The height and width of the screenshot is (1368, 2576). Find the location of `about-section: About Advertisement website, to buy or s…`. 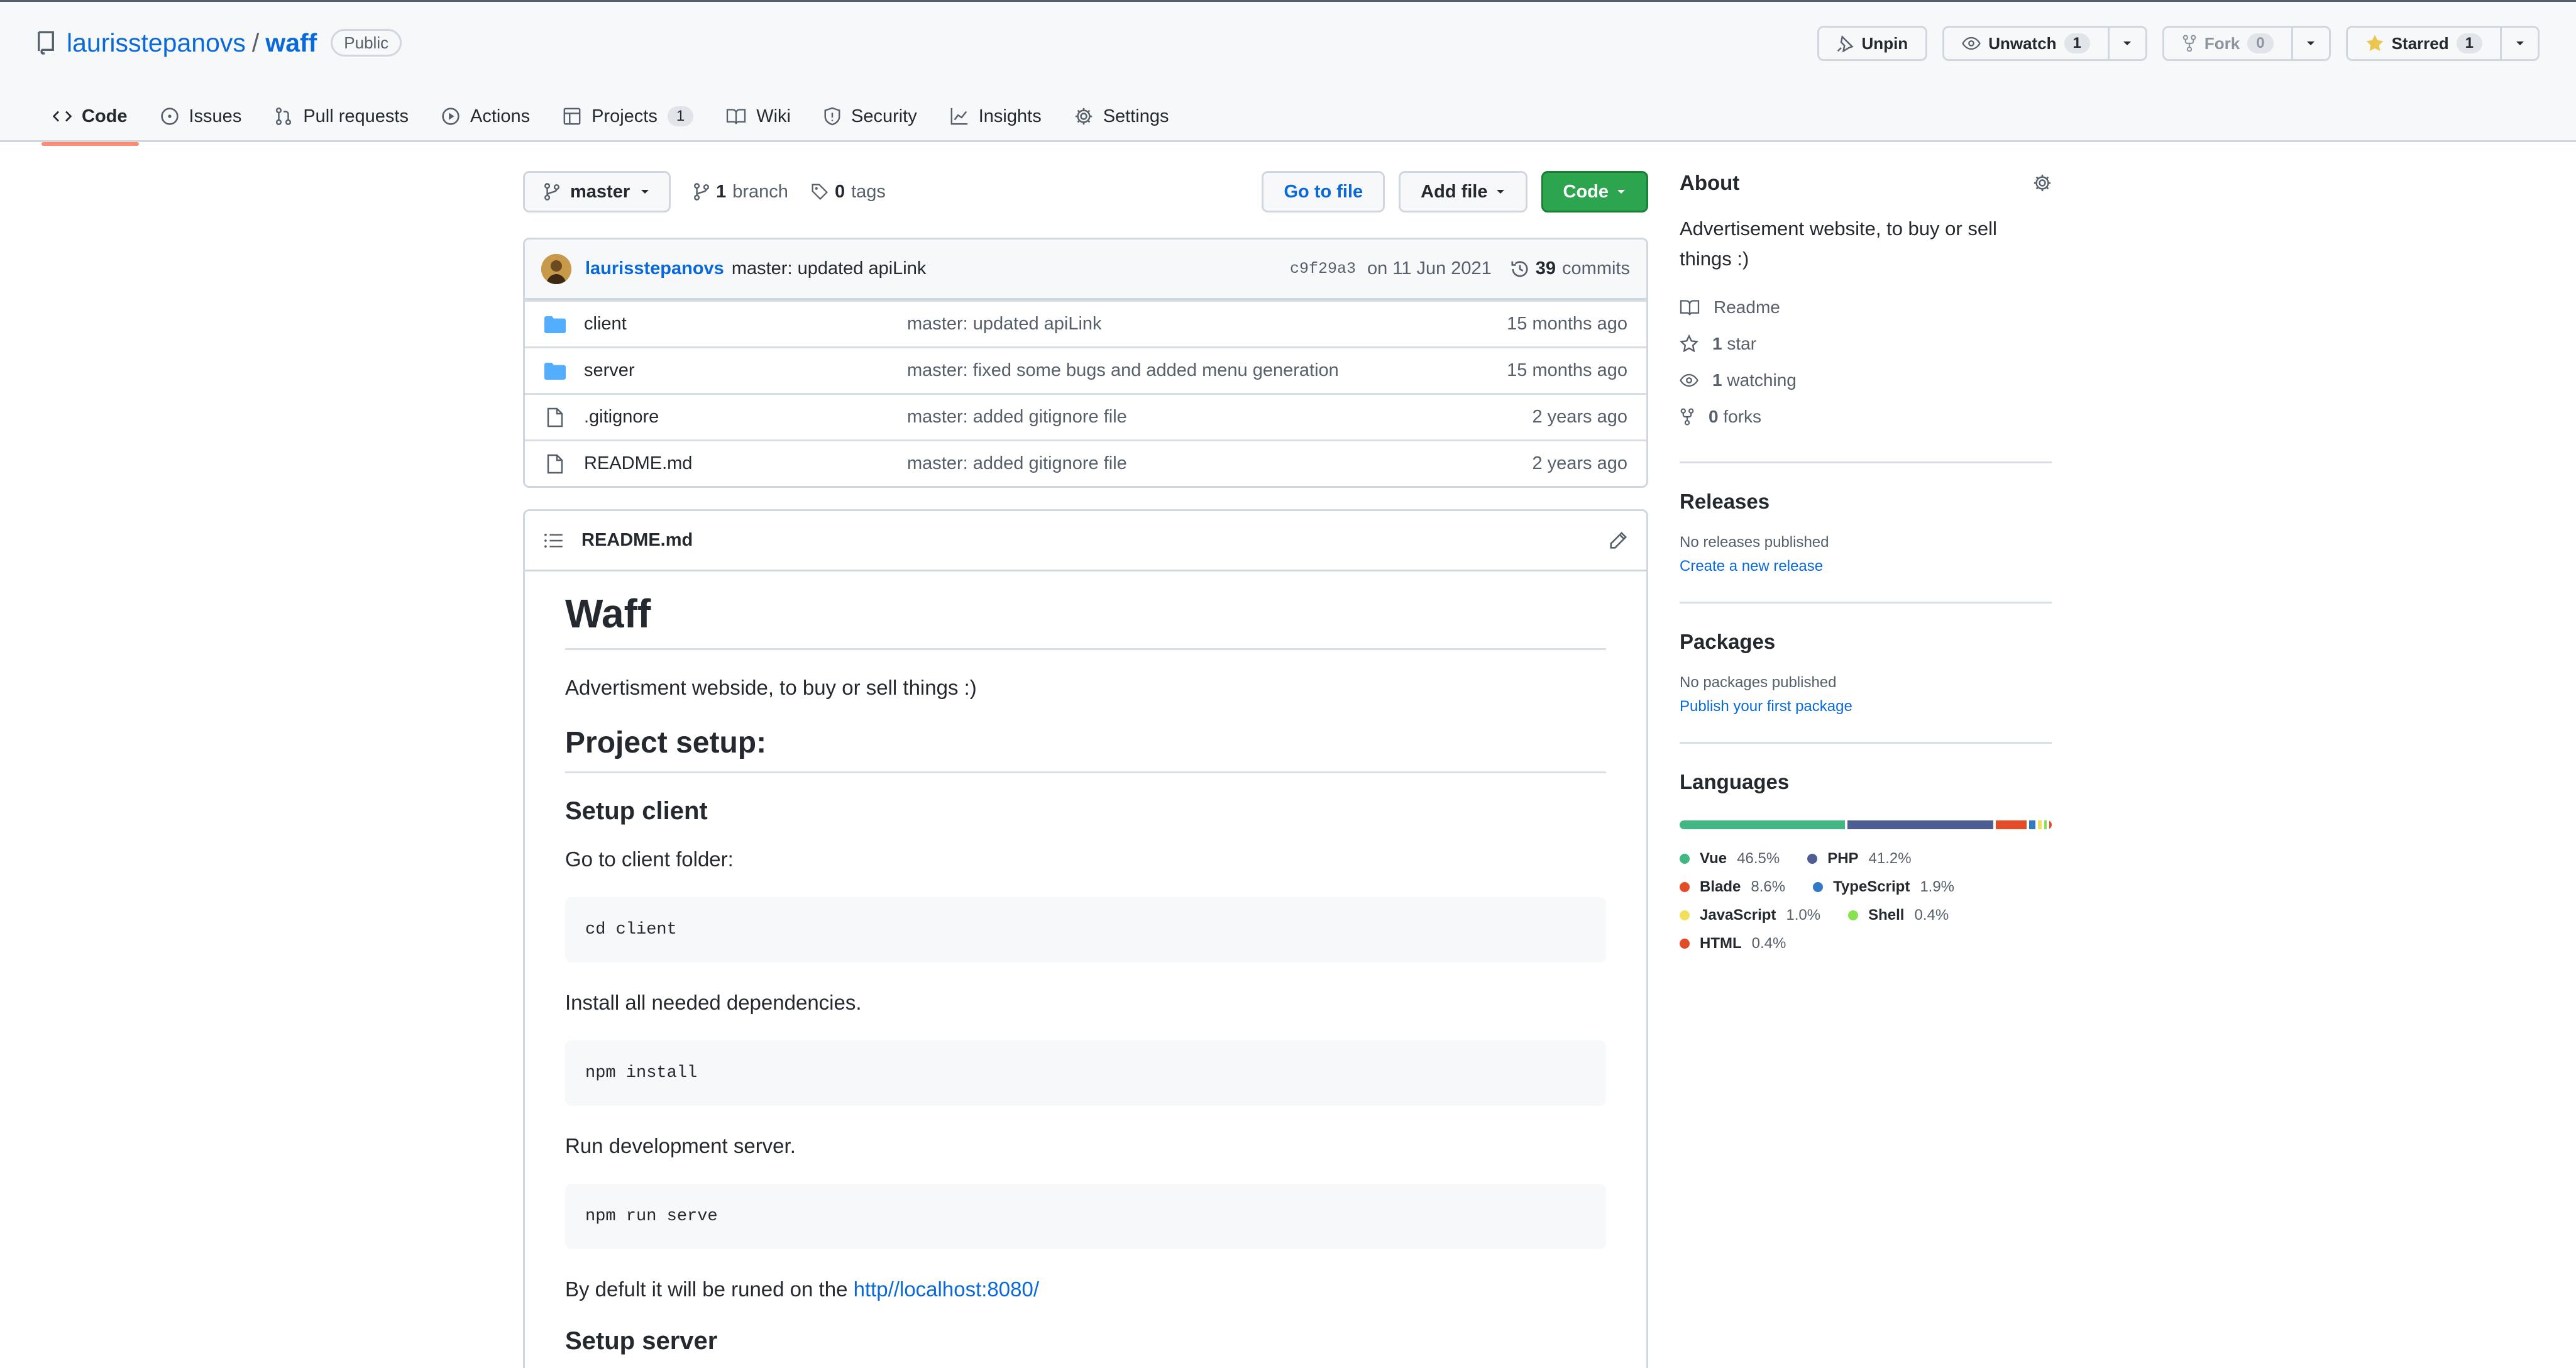

about-section: About Advertisement website, to buy or s… is located at coordinates (1866, 303).